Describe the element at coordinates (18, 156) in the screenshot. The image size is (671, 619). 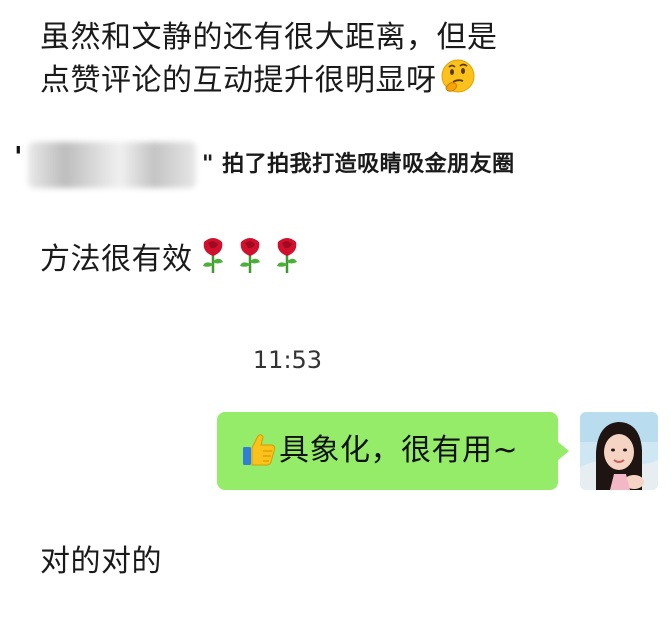
I see `quote-mark: '` at that location.